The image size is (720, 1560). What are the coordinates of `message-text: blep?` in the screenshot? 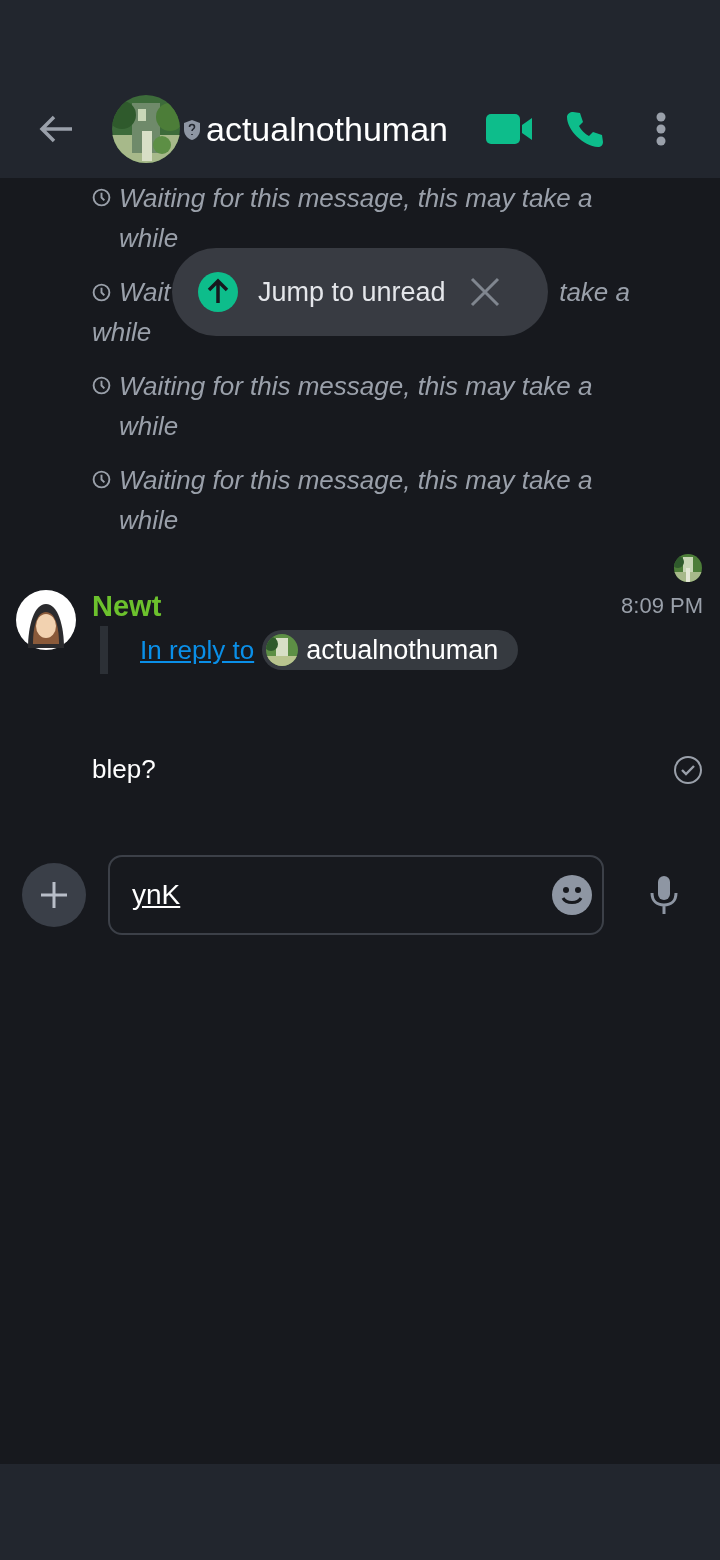 It's located at (124, 769).